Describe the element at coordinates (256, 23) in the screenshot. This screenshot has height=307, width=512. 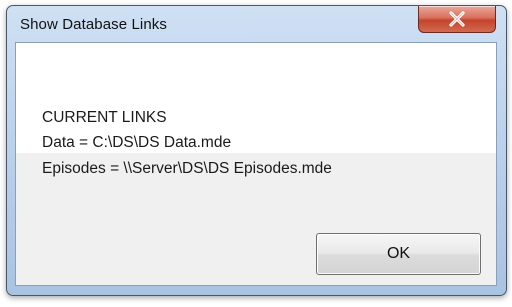
I see `title-bar: Show Database Links` at that location.